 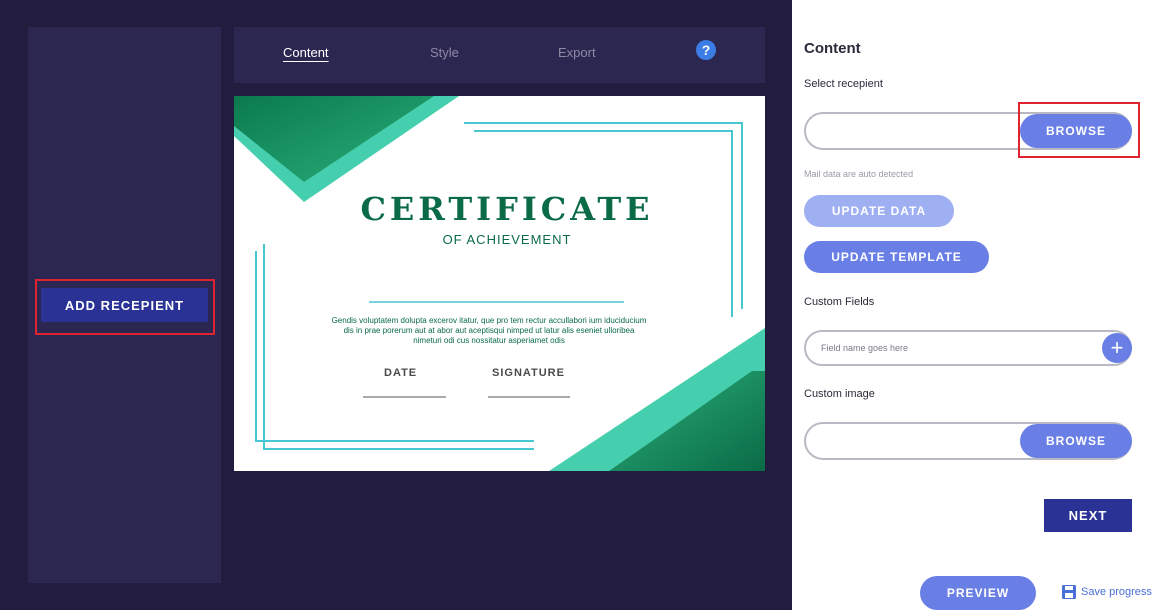 I want to click on certificate-subtitle: OF ACHIEVEMENT, so click(x=507, y=239).